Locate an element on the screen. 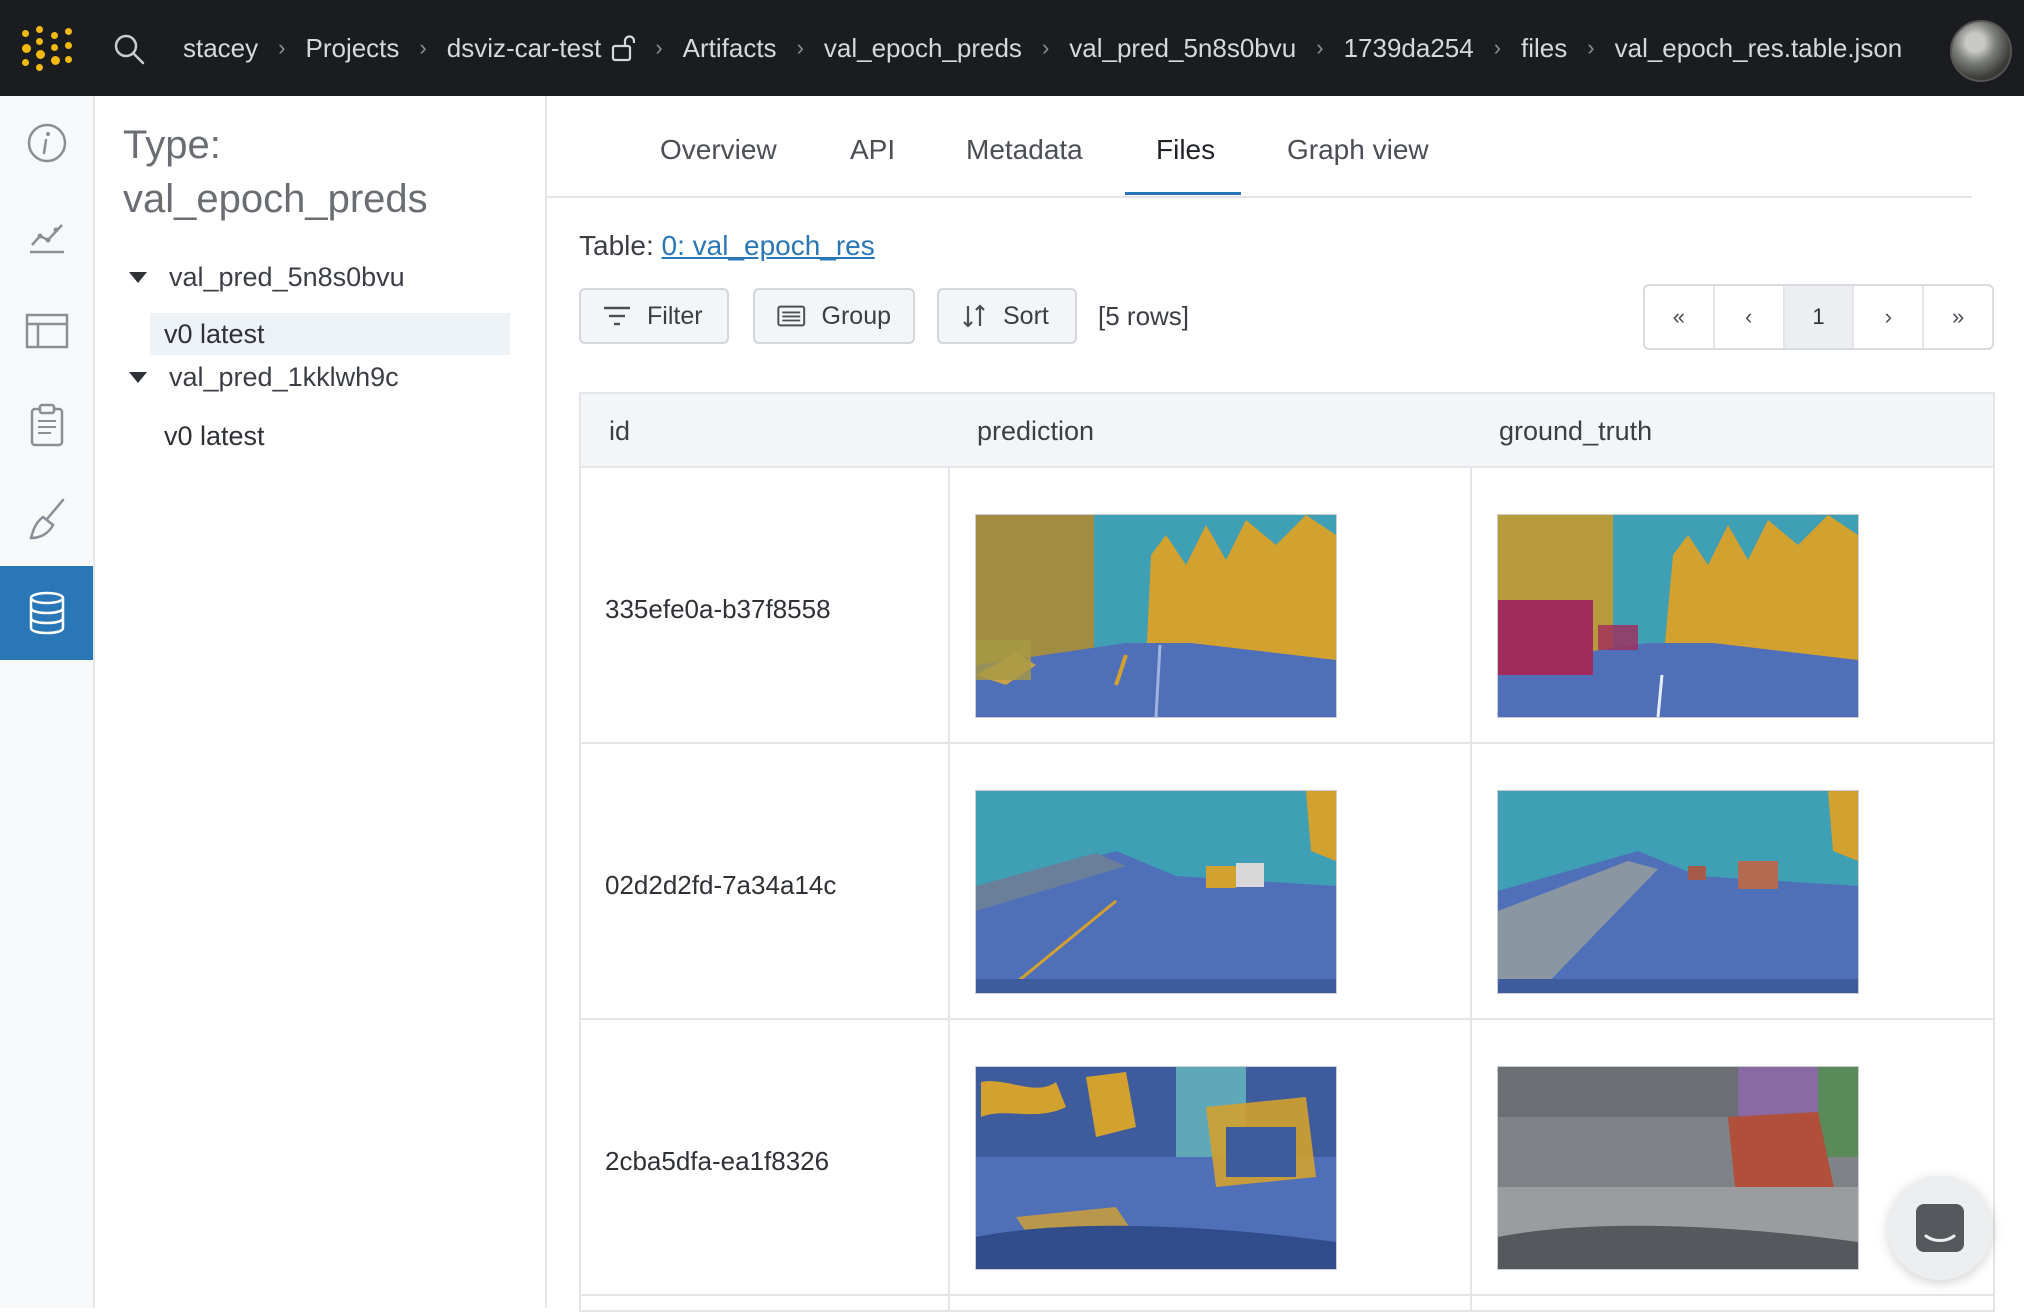 This screenshot has height=1312, width=2024. cell-id: 2cba5dfa-ea1f8326 is located at coordinates (717, 1161).